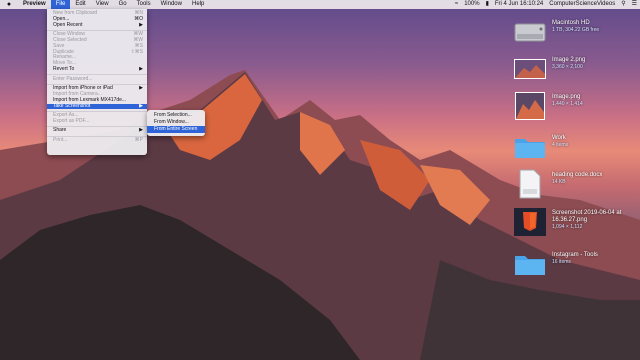 The width and height of the screenshot is (640, 360). What do you see at coordinates (567, 67) in the screenshot?
I see `icon-detail: 3,360 × 2,100` at bounding box center [567, 67].